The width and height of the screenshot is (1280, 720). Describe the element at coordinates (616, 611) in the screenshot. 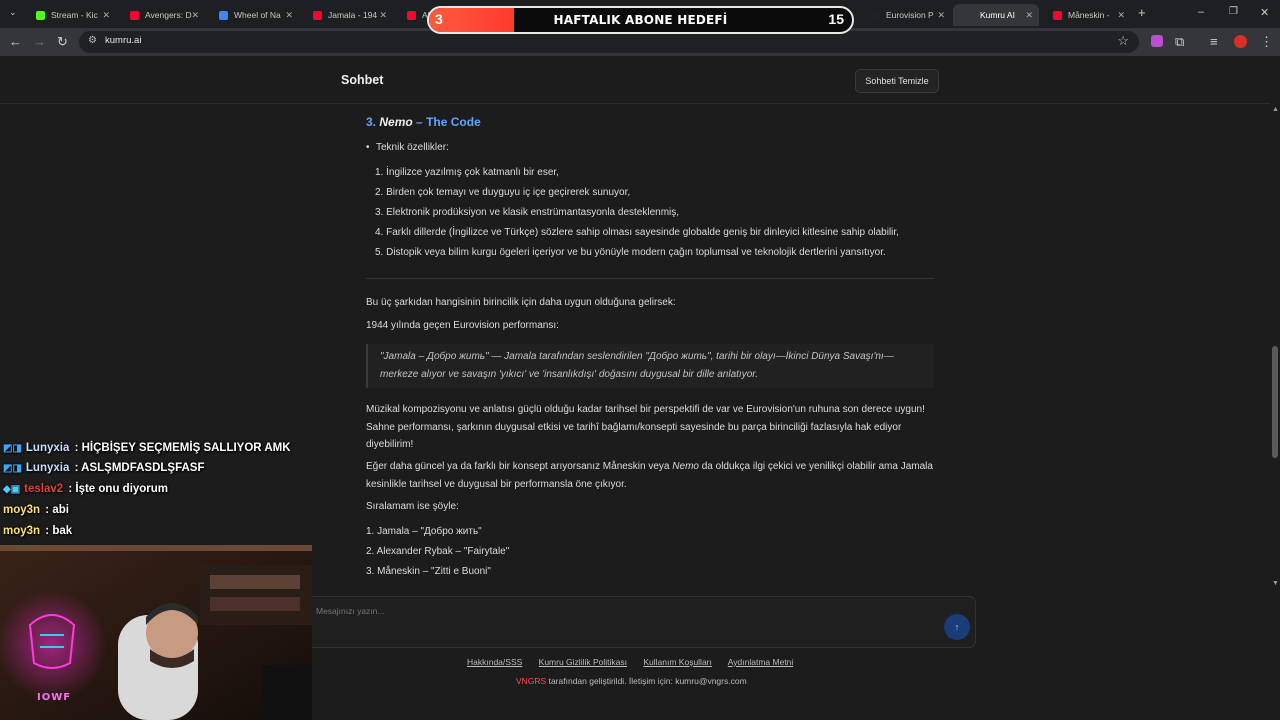

I see `message-input` at that location.